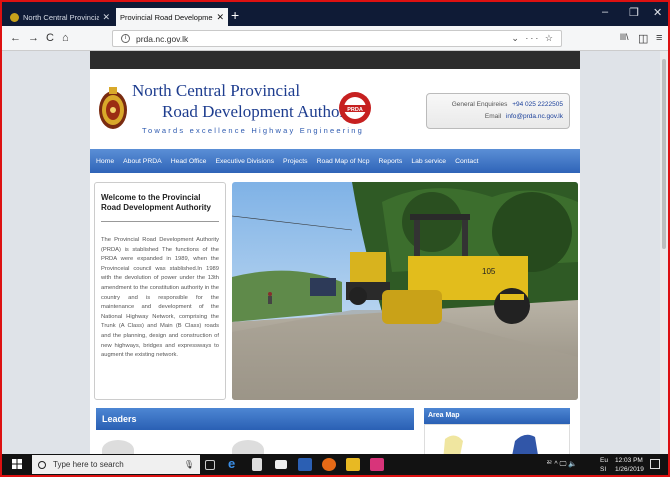 The image size is (670, 477). What do you see at coordinates (257, 464) in the screenshot?
I see `store-icon` at bounding box center [257, 464].